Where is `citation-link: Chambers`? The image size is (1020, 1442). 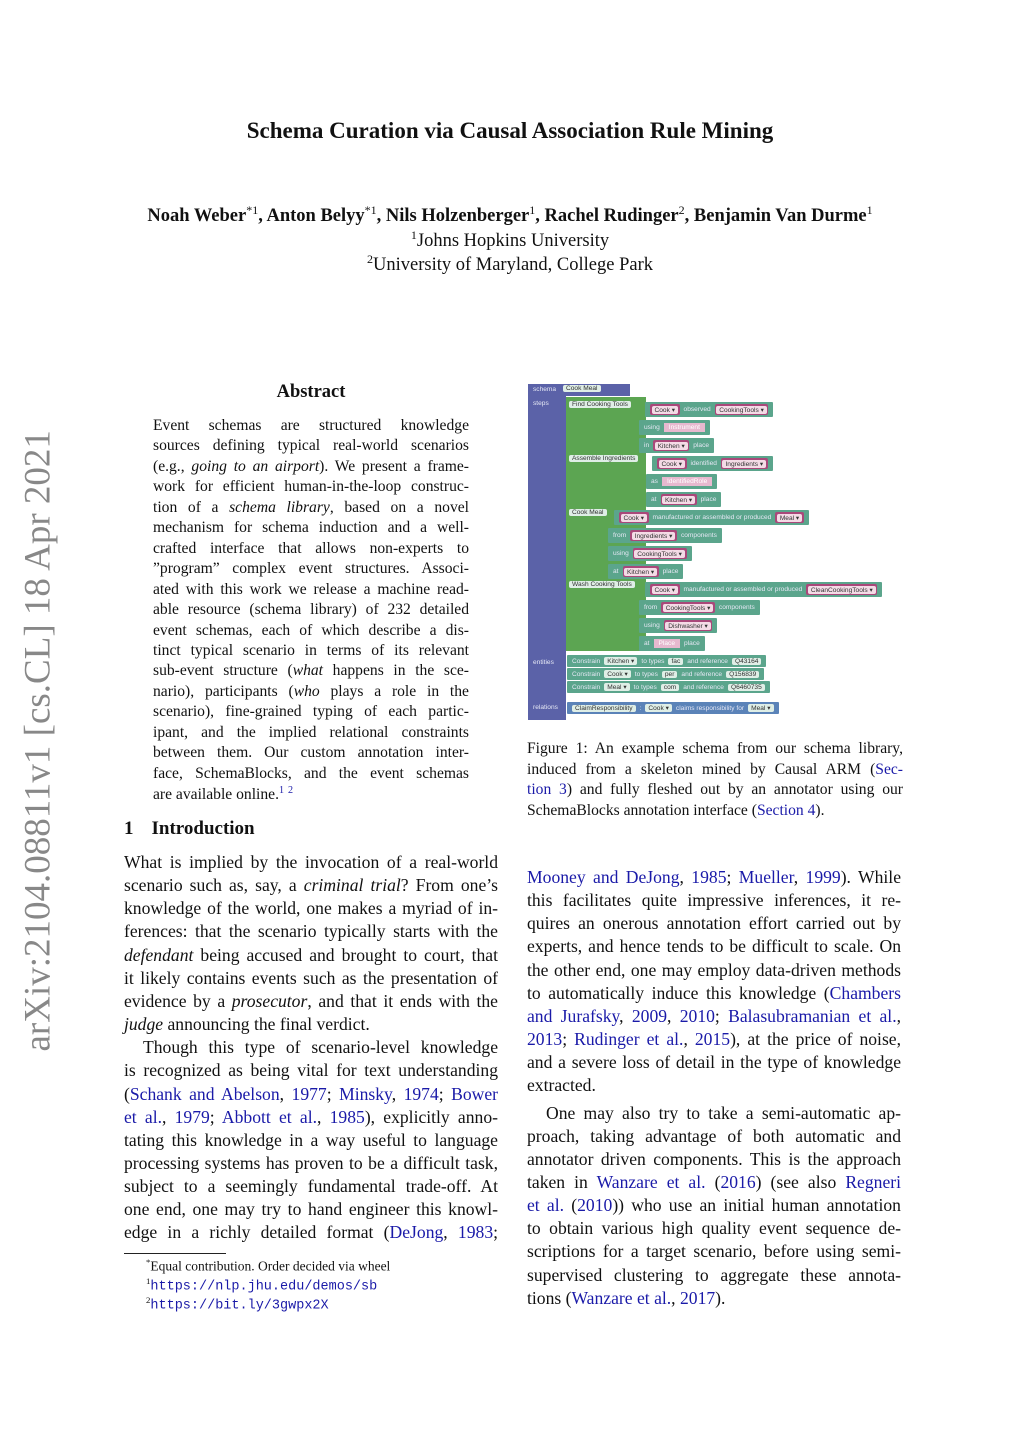
citation-link: Chambers is located at coordinates (865, 993).